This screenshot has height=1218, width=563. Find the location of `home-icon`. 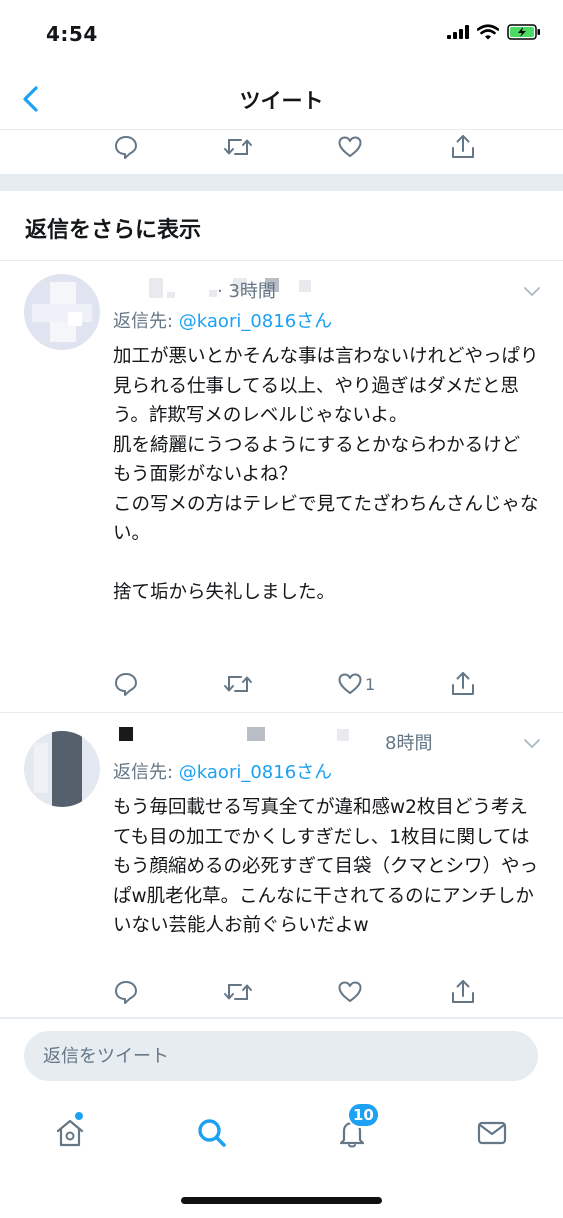

home-icon is located at coordinates (70, 1133).